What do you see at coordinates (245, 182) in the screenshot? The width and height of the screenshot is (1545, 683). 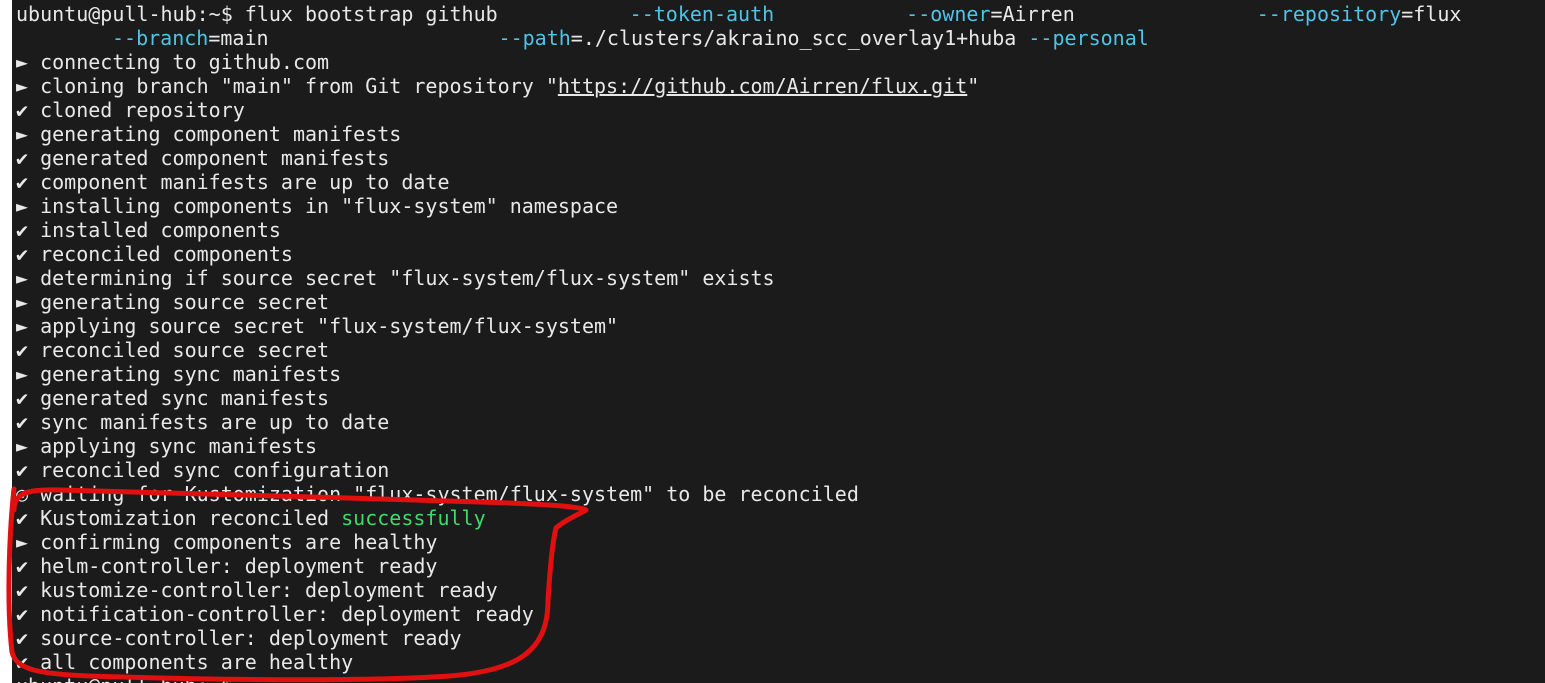 I see `log-text: component manifests are up to date` at bounding box center [245, 182].